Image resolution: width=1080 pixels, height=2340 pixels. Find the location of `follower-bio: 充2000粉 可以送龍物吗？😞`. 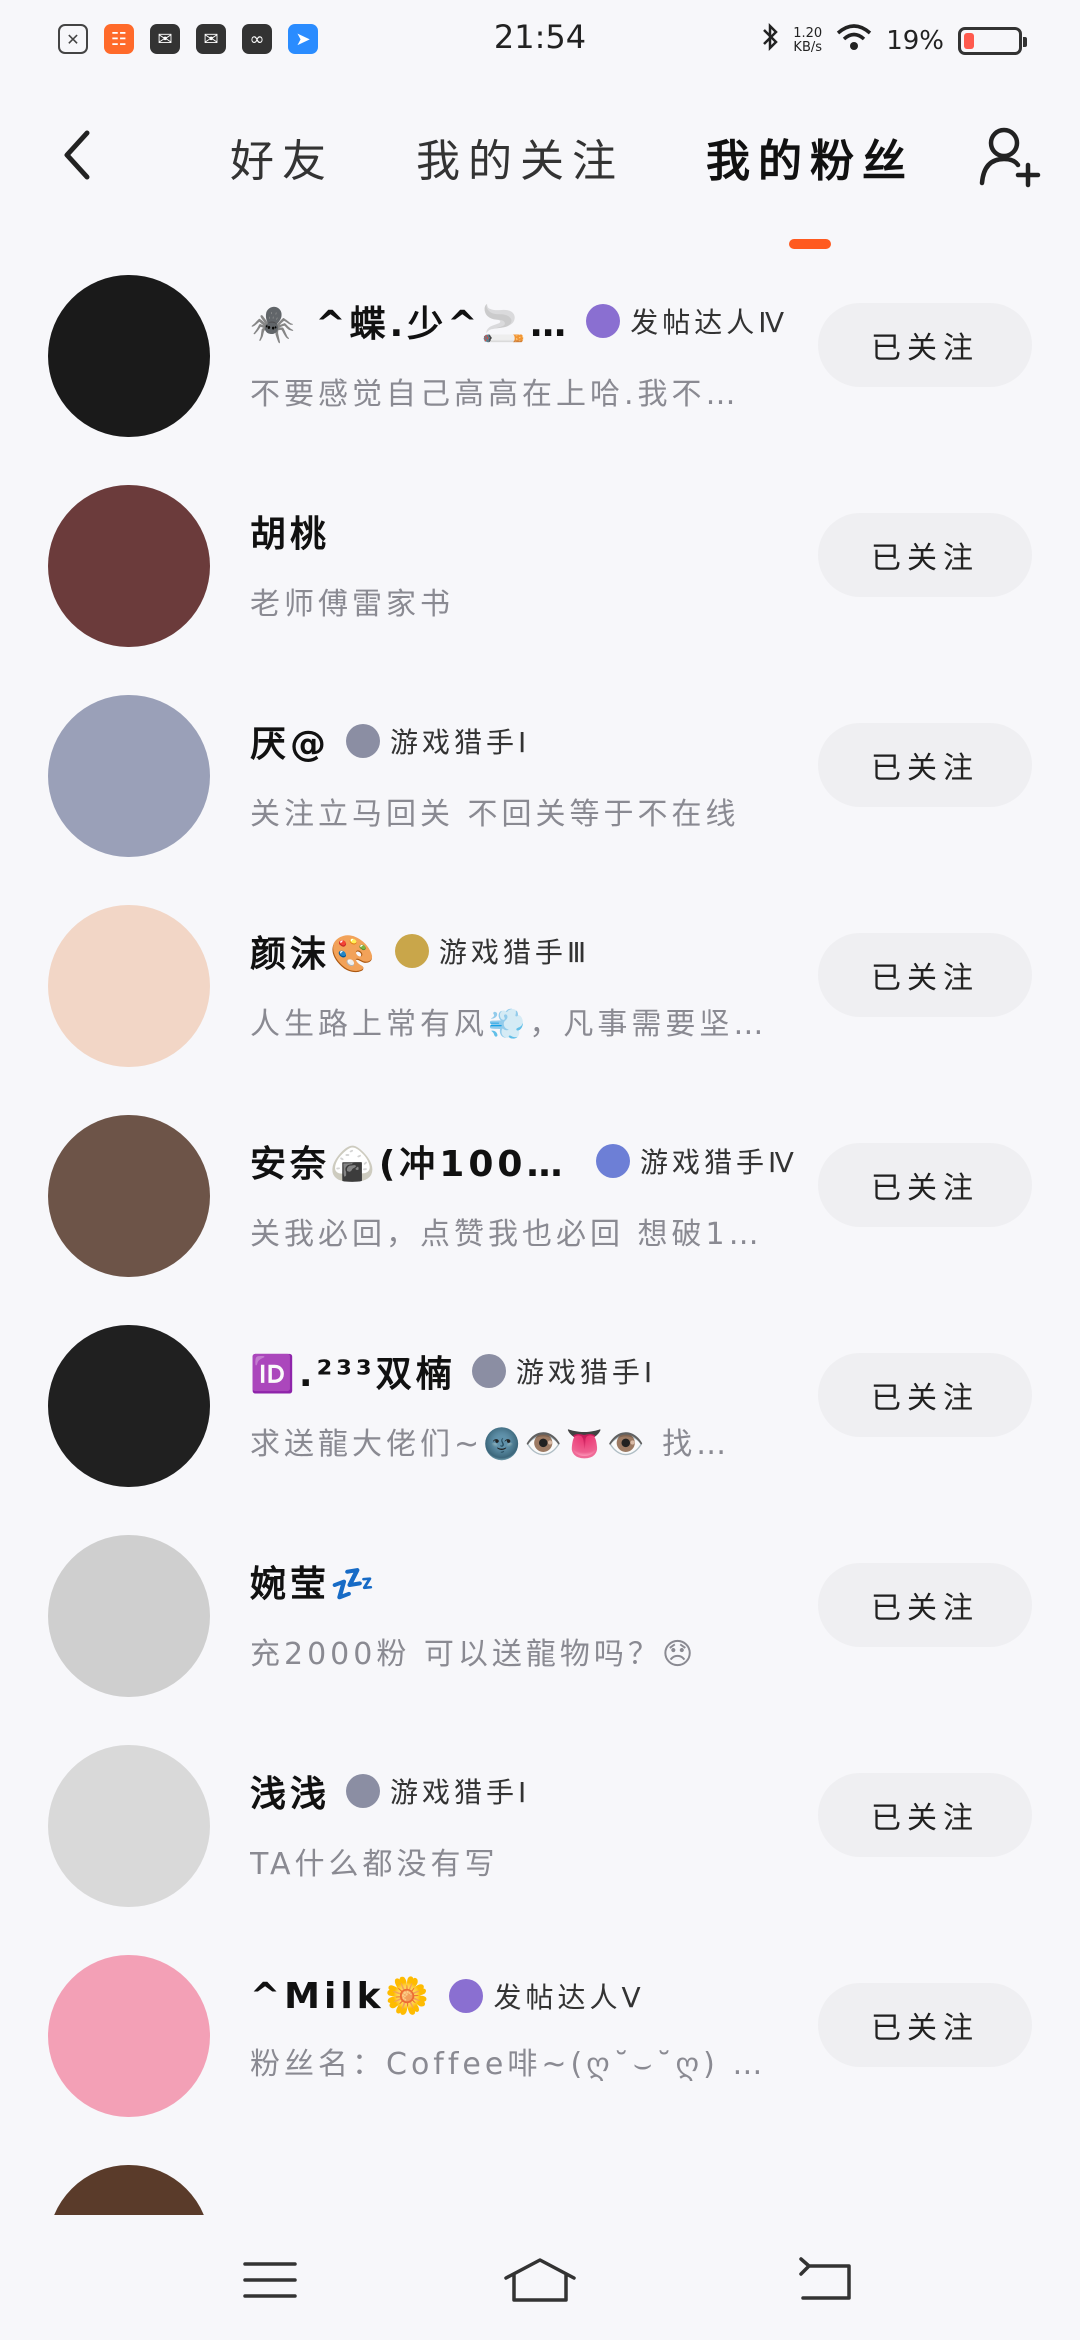

follower-bio: 充2000粉 可以送龍物吗？😞 is located at coordinates (474, 1654).